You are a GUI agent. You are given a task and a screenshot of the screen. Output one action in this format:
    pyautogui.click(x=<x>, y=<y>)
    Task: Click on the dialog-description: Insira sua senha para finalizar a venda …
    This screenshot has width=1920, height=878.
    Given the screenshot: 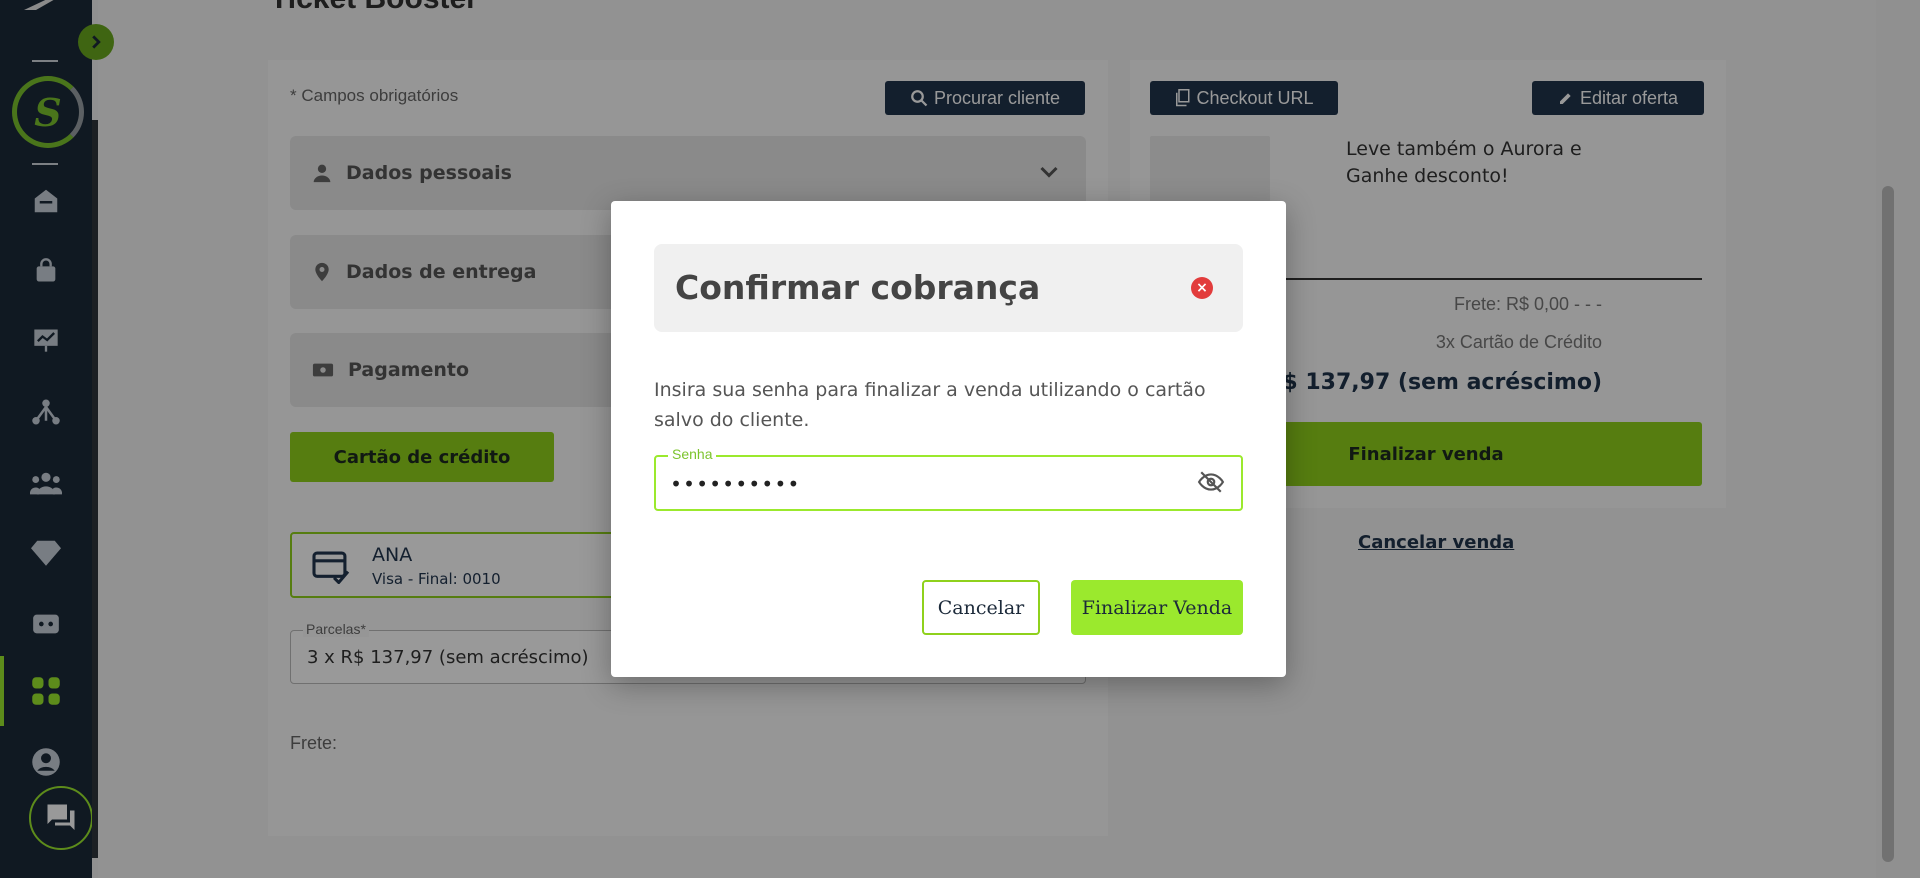 What is the action you would take?
    pyautogui.click(x=930, y=405)
    